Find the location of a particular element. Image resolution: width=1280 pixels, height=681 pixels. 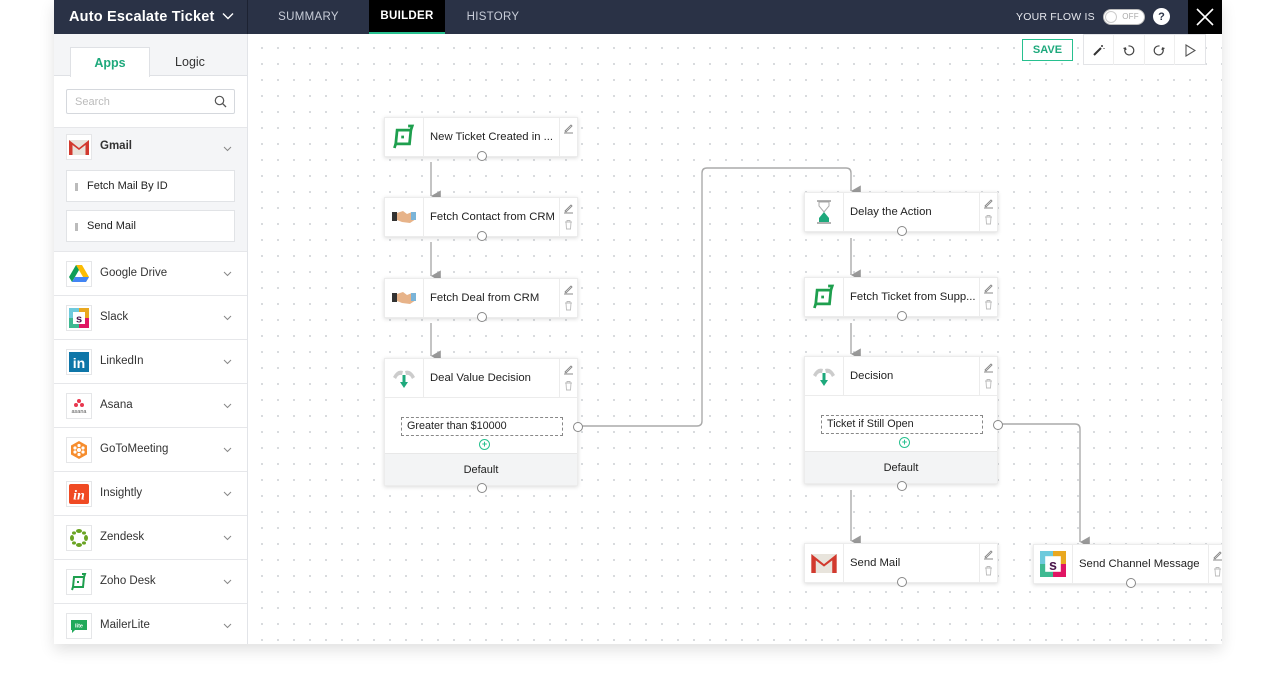

flow-status-label: YOUR FLOW IS is located at coordinates (1055, 17).